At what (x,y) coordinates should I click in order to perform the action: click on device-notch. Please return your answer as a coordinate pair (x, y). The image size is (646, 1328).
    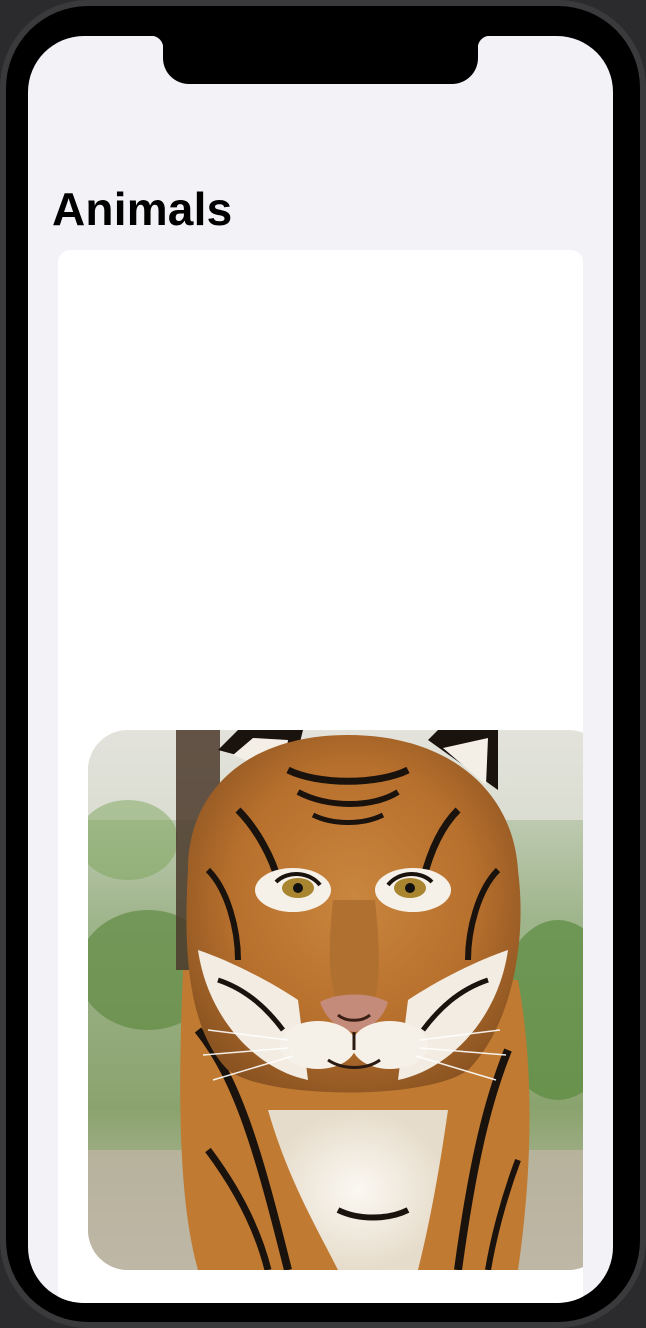
    Looking at the image, I should click on (320, 60).